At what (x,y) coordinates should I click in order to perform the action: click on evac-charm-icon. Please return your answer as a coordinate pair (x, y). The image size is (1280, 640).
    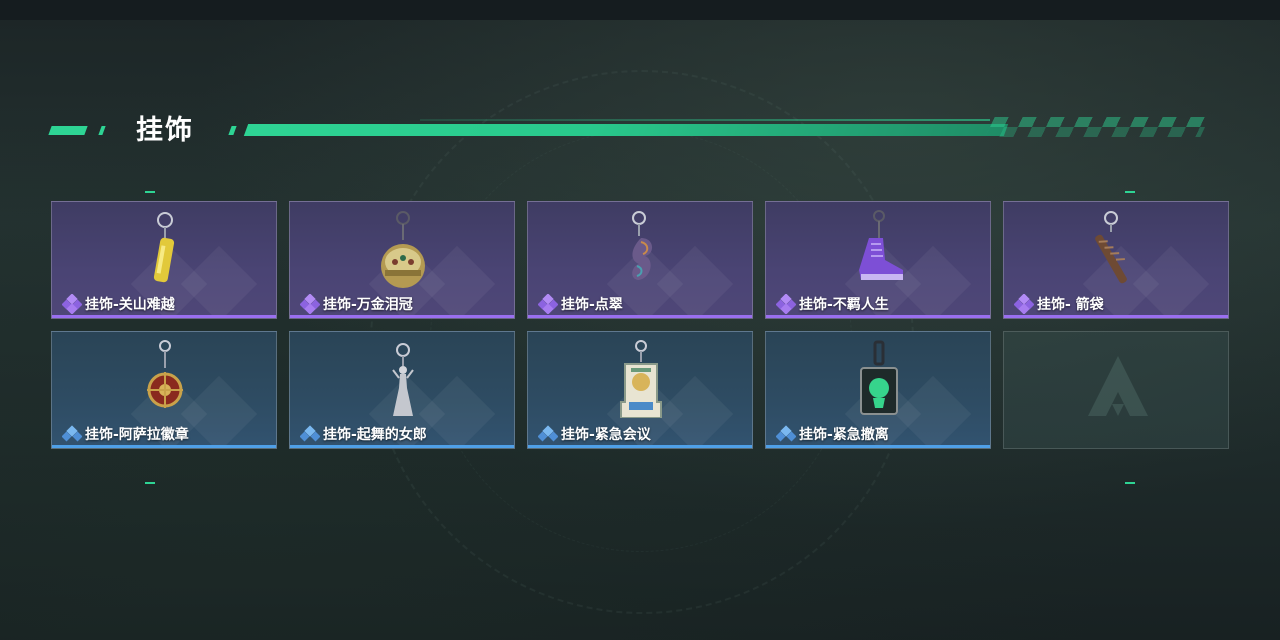
    Looking at the image, I should click on (879, 377).